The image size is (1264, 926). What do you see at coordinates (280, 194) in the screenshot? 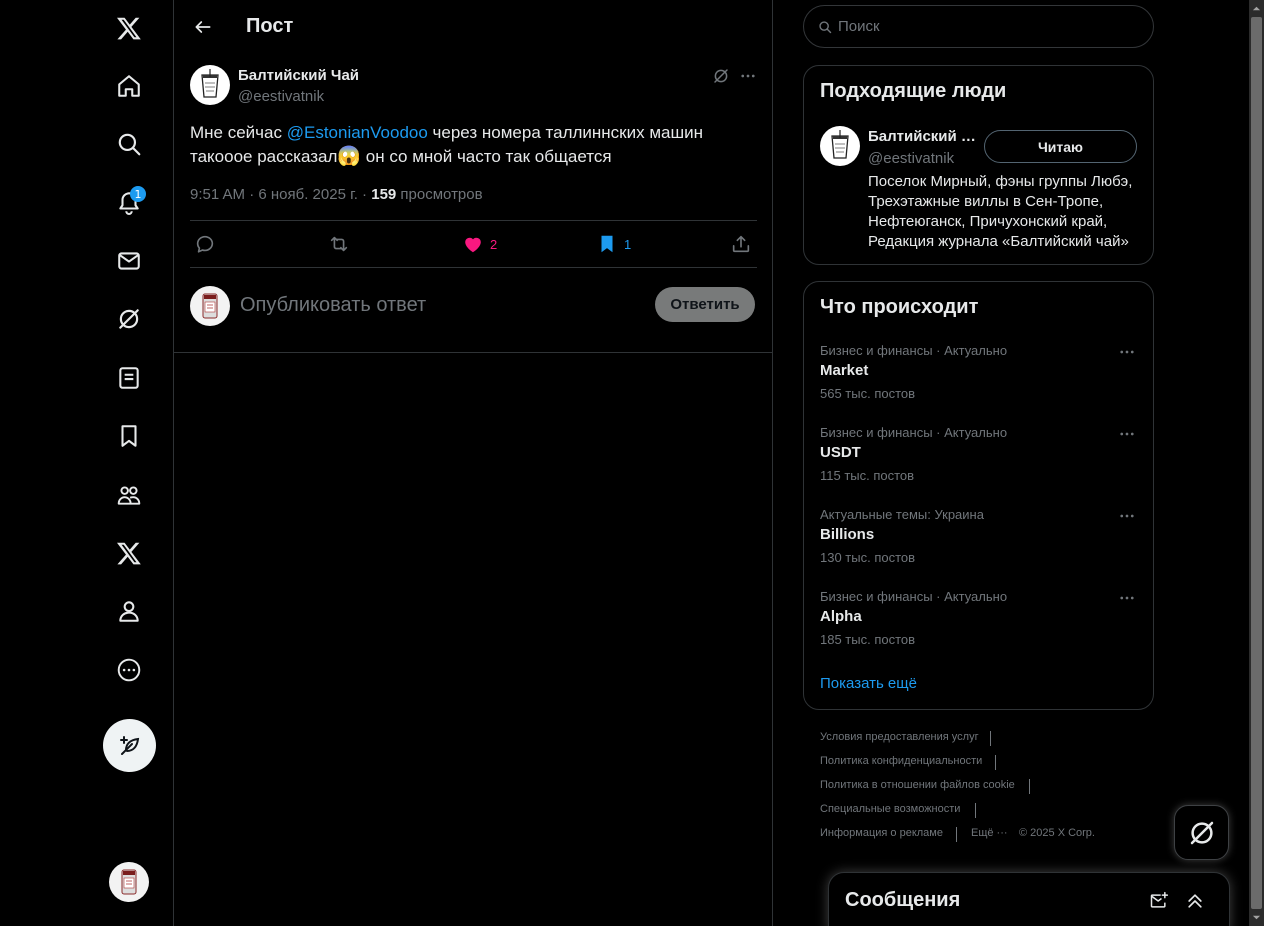
I see `post-timestamp: 9:51 AM · 6 нояб. 2025 г. ·` at bounding box center [280, 194].